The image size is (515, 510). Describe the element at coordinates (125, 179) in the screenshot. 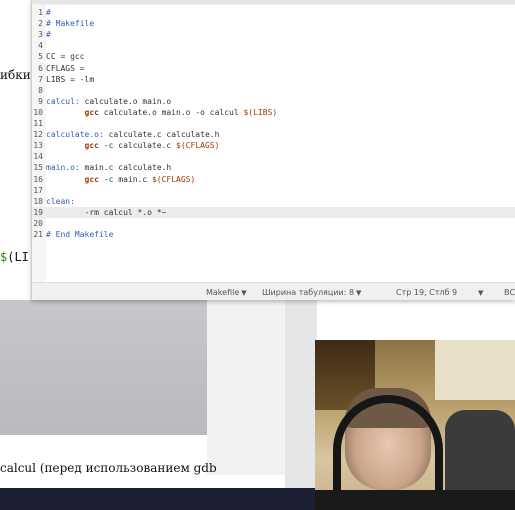

I see `code-token-plain: -c main.c` at that location.